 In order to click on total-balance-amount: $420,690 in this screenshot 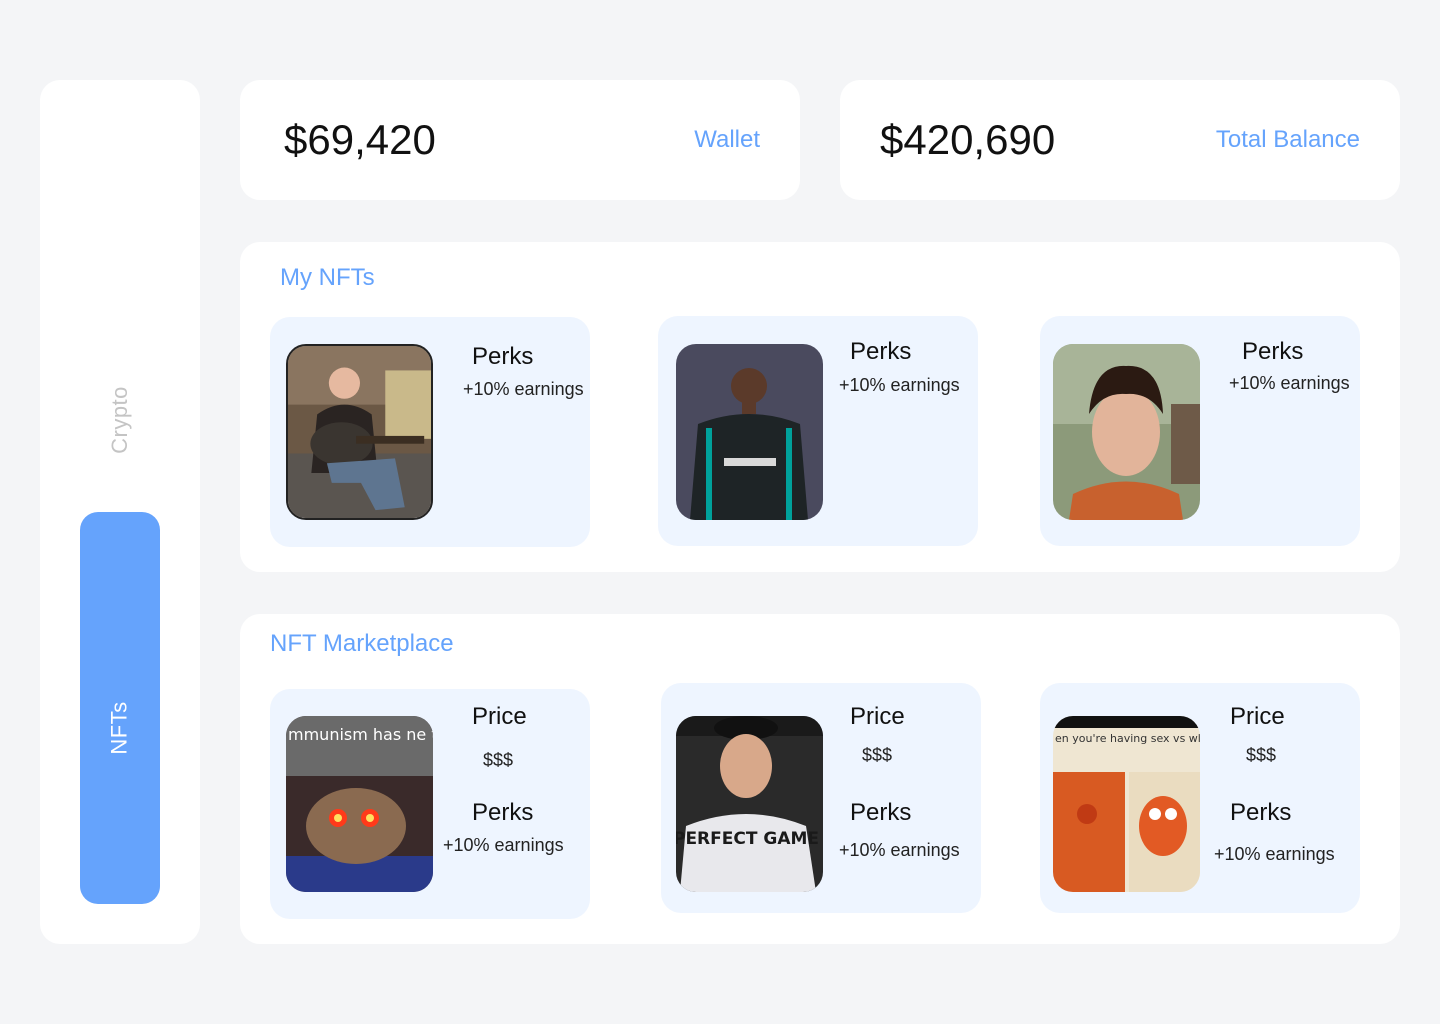, I will do `click(968, 139)`.